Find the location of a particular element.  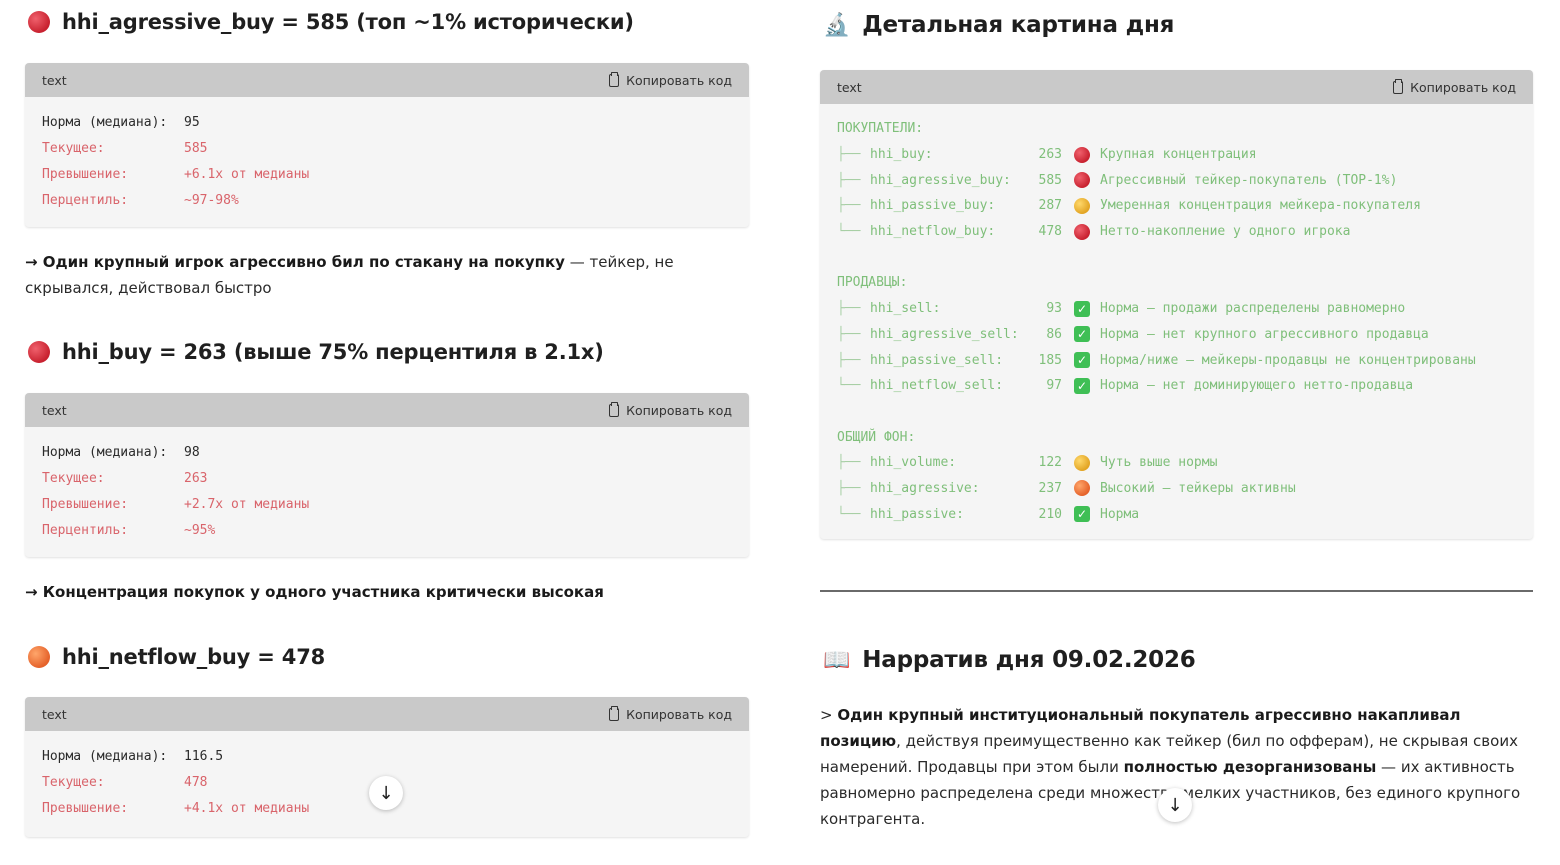

tree-row: ├── hhi_volume: 122 Чуть выше нормы is located at coordinates (1176, 463).